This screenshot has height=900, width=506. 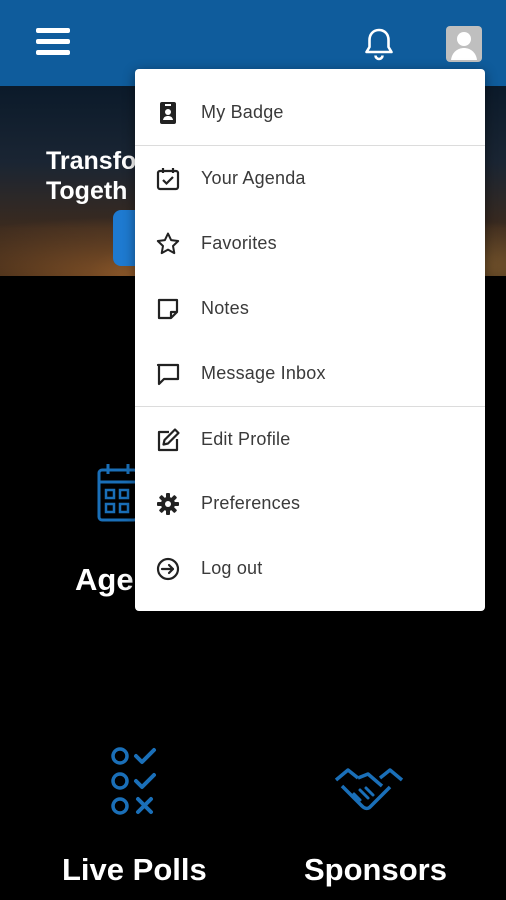 I want to click on gear-icon, so click(x=168, y=504).